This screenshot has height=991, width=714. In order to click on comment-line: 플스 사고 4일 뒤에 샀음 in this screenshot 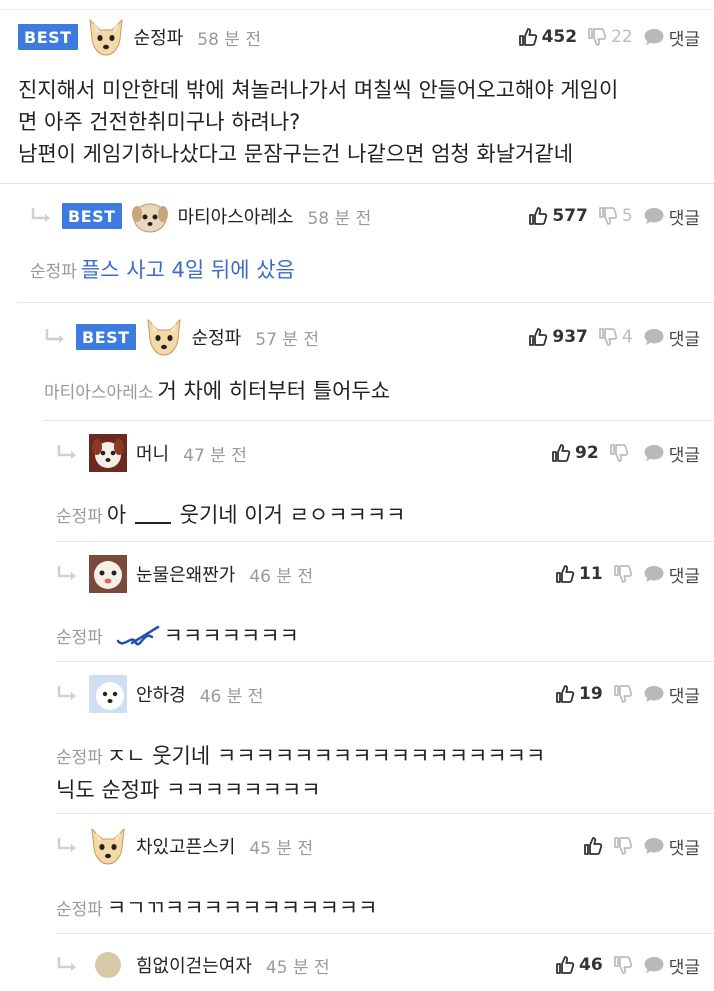, I will do `click(187, 270)`.